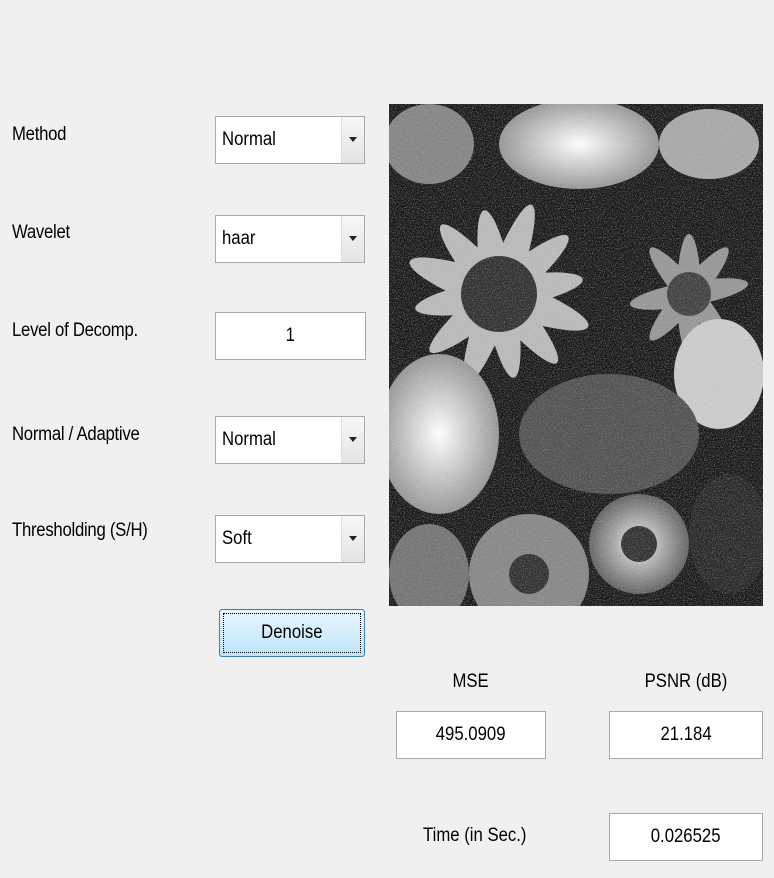 The width and height of the screenshot is (774, 878). I want to click on threshold-label: Thresholding (S/H), so click(80, 530).